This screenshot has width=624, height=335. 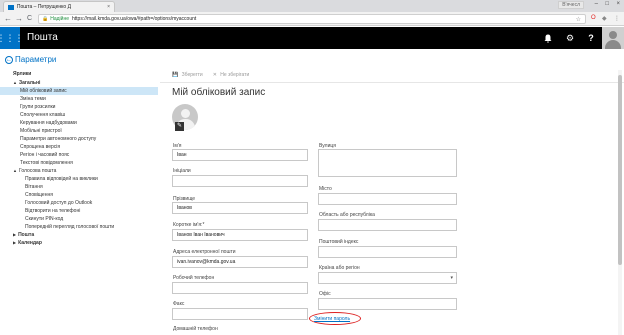 What do you see at coordinates (79, 147) in the screenshot?
I see `sidebar-item: Спрощена версія` at bounding box center [79, 147].